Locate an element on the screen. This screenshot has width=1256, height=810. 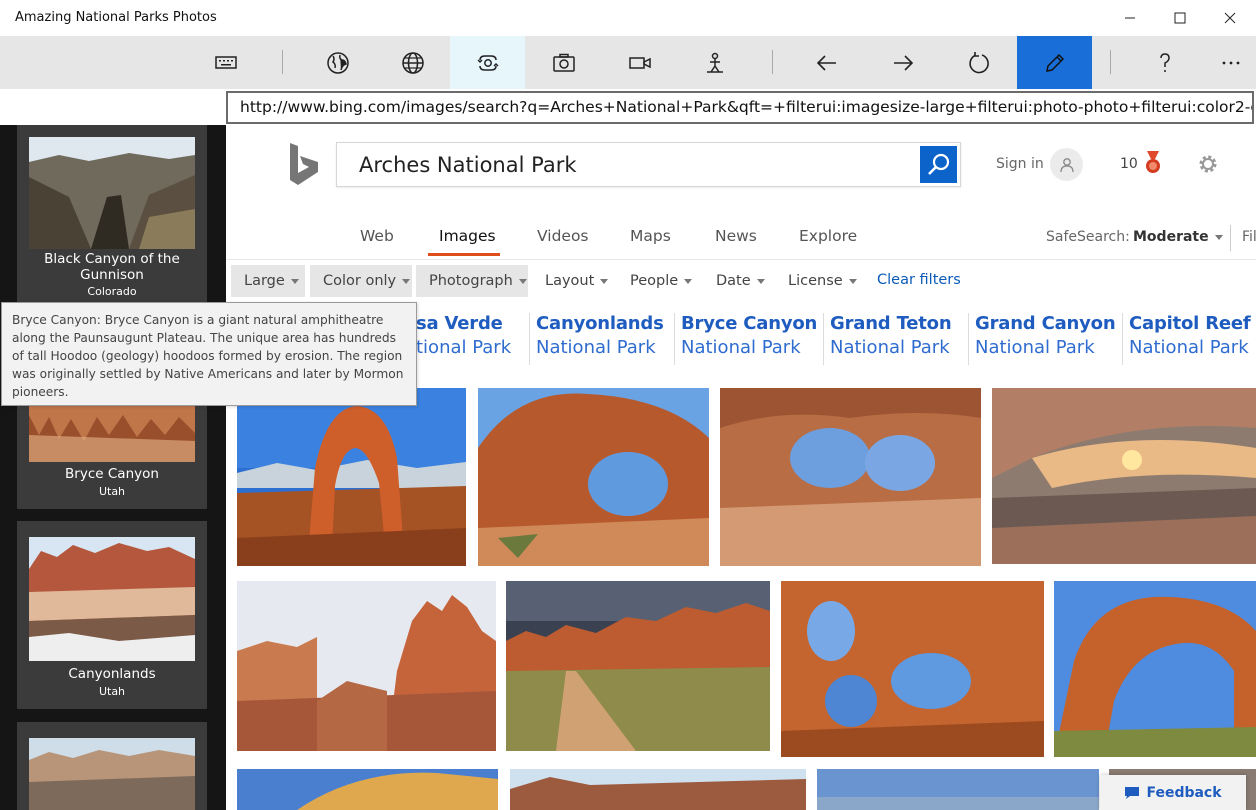
filter-label: License is located at coordinates (815, 281).